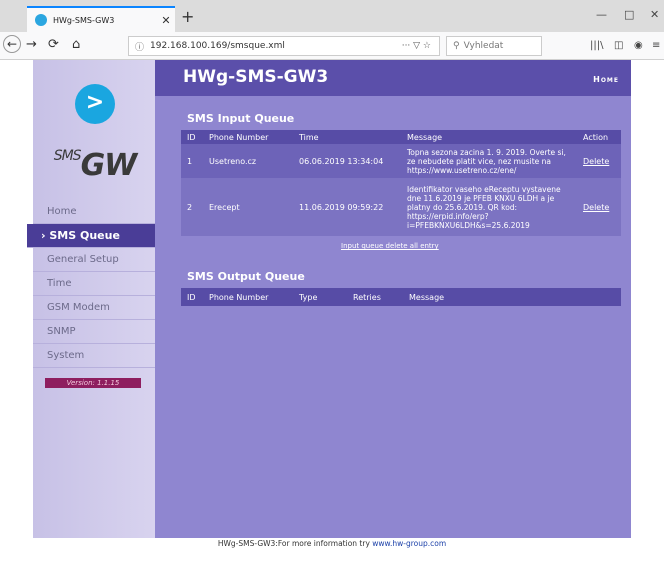 This screenshot has height=563, width=664. I want to click on sidebar-item-system: System, so click(94, 356).